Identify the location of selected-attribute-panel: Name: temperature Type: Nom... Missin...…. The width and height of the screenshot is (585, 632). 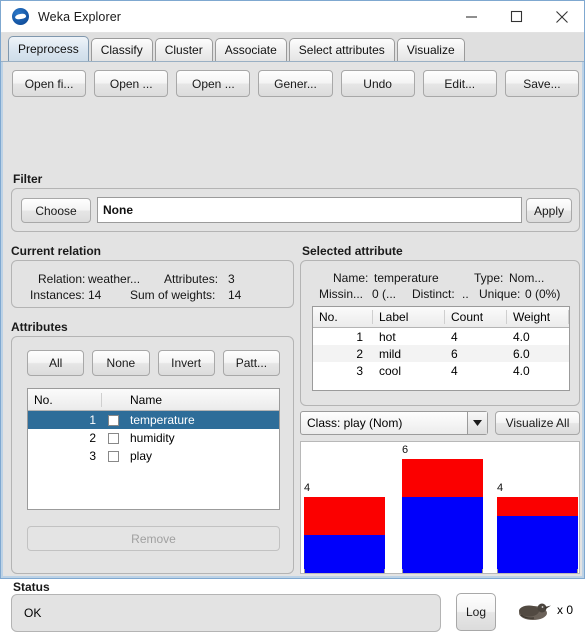
(440, 333).